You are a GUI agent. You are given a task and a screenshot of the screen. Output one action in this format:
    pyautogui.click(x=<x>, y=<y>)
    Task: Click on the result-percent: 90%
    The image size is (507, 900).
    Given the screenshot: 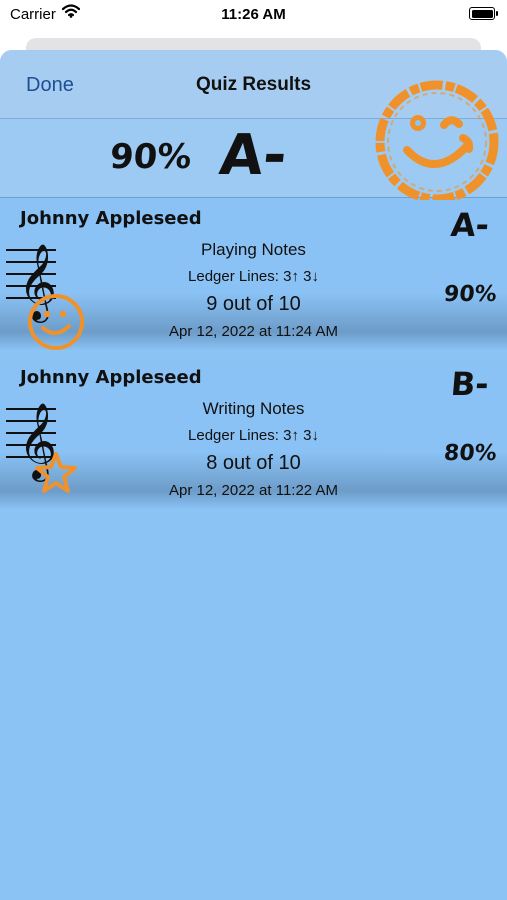 What is the action you would take?
    pyautogui.click(x=471, y=294)
    